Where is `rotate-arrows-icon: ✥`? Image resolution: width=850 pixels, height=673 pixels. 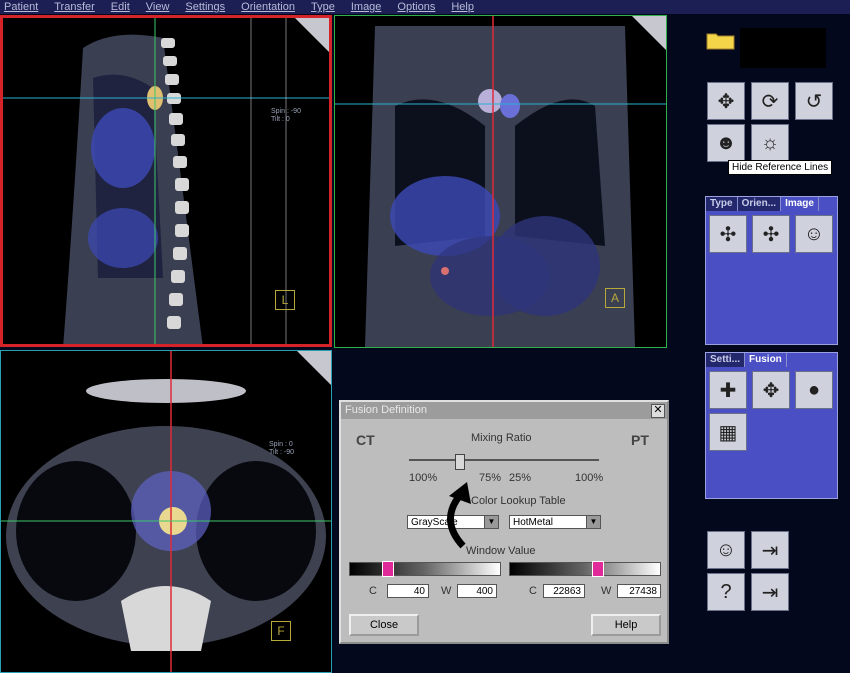
rotate-arrows-icon: ✥ is located at coordinates (726, 101).